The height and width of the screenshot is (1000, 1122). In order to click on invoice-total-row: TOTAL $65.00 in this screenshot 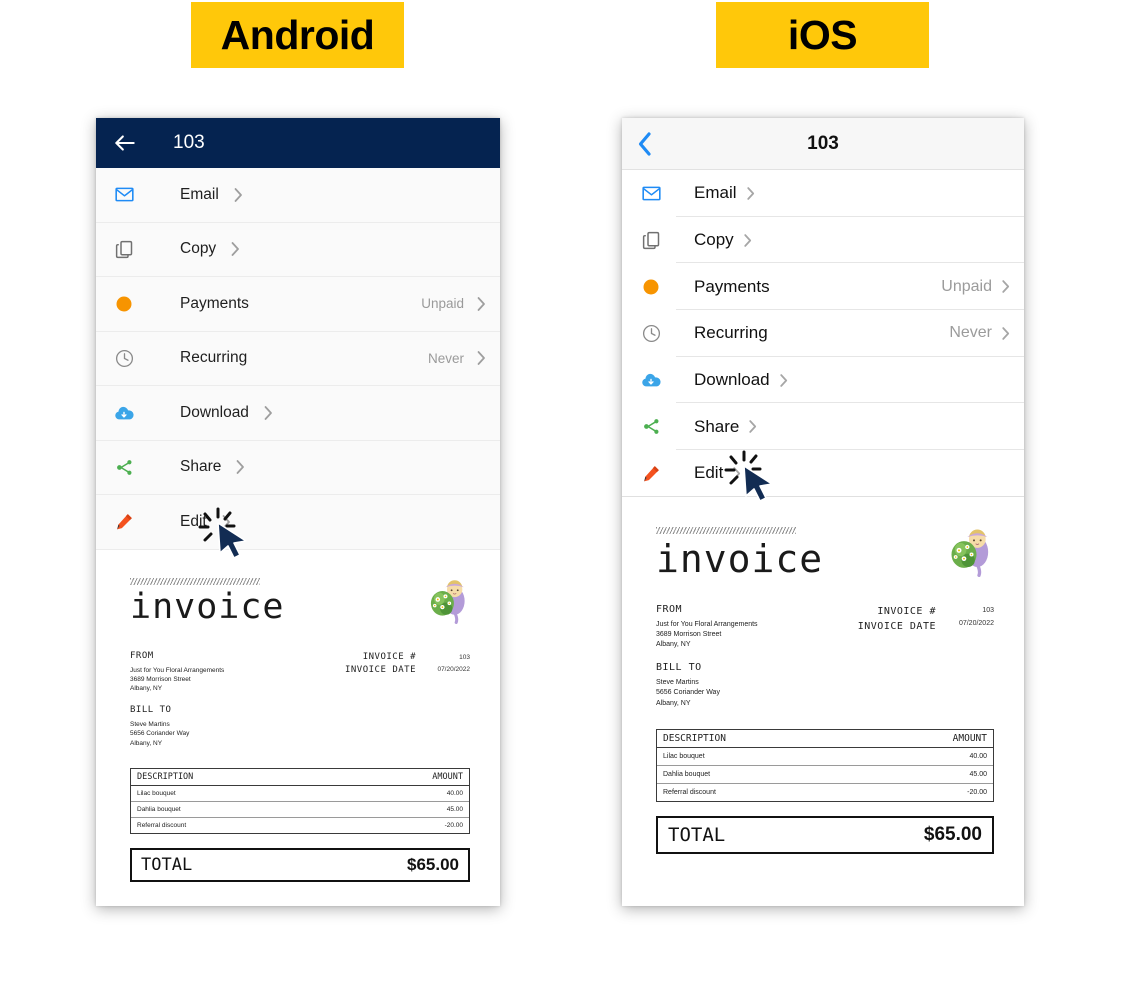, I will do `click(300, 865)`.